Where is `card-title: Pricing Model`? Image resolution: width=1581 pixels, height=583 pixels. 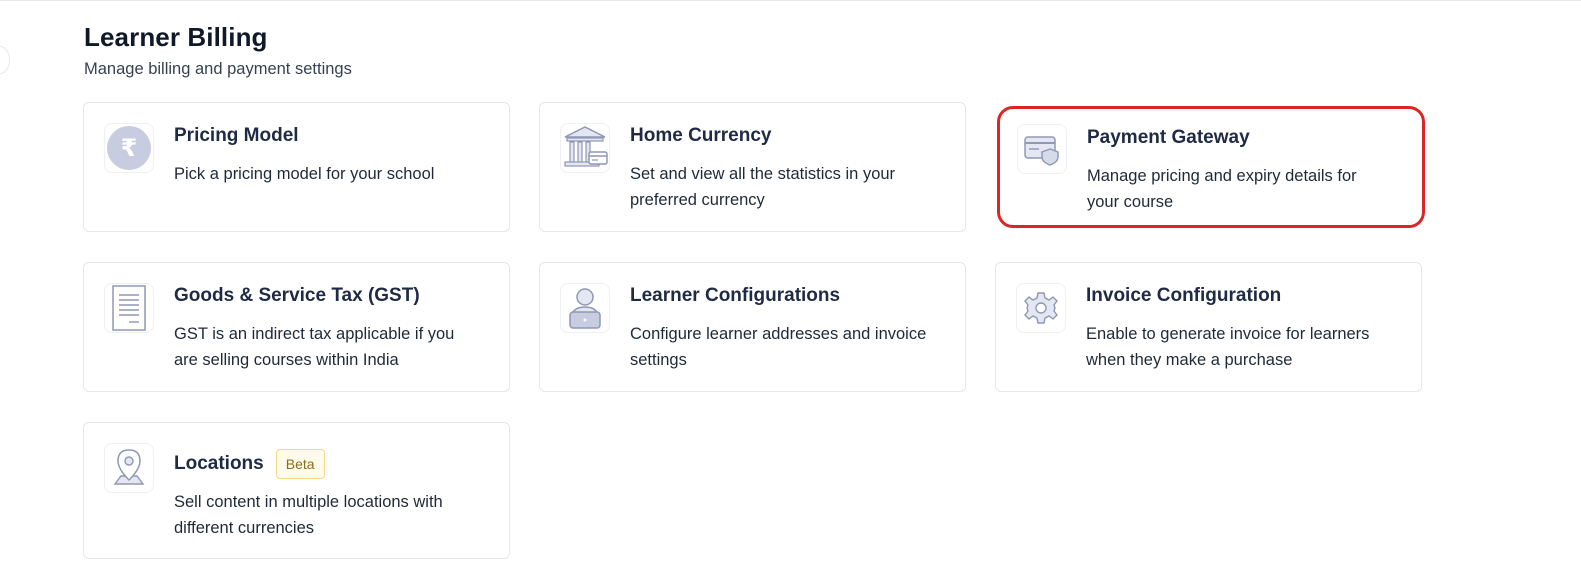 card-title: Pricing Model is located at coordinates (236, 135).